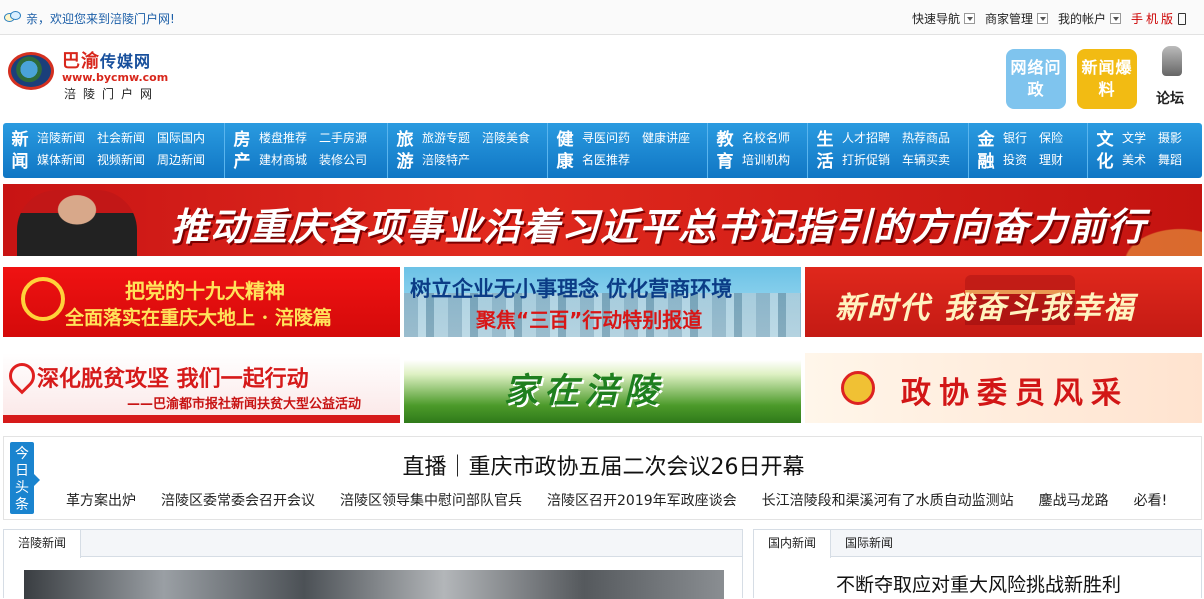  I want to click on mobile-version-link: 手机版, so click(1158, 18).